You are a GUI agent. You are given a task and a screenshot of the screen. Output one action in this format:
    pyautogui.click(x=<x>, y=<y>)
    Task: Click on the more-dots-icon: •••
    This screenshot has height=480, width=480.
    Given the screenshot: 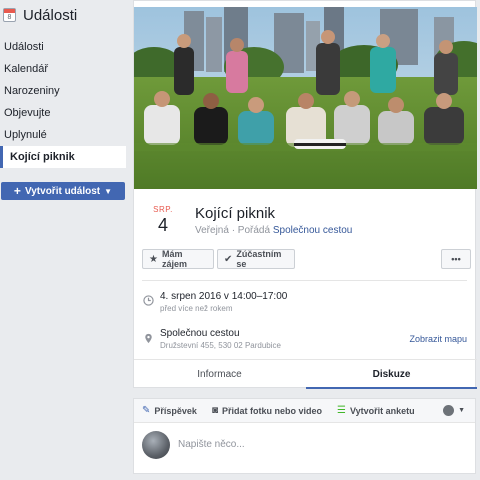 What is the action you would take?
    pyautogui.click(x=456, y=259)
    